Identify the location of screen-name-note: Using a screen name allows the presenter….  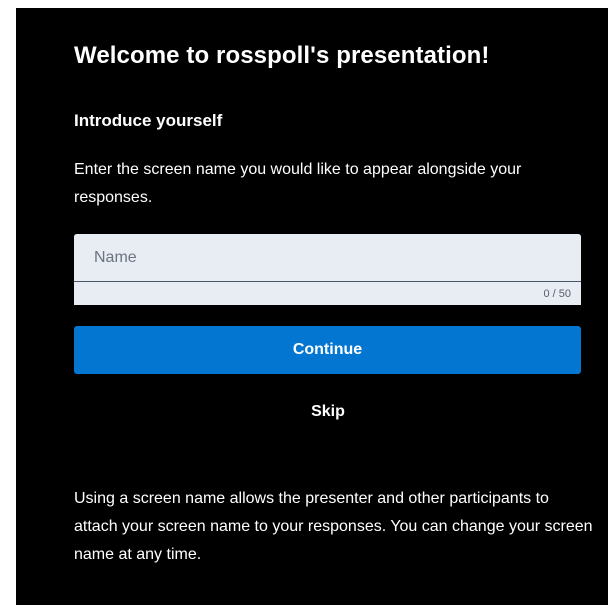
(333, 526).